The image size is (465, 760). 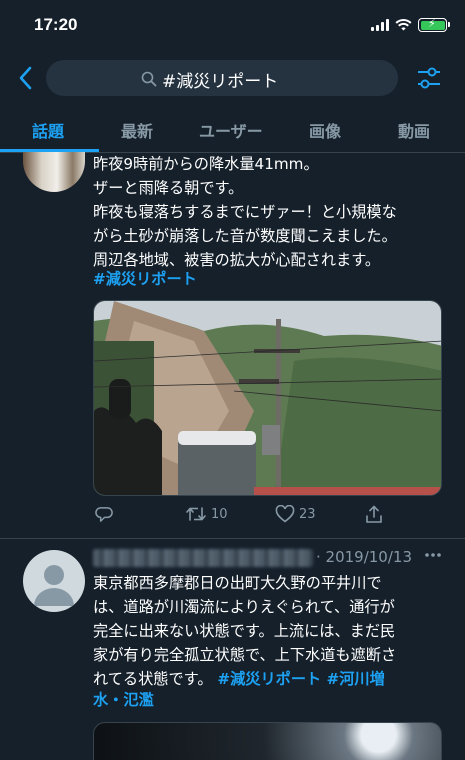 What do you see at coordinates (232, 538) in the screenshot?
I see `tweet-divider` at bounding box center [232, 538].